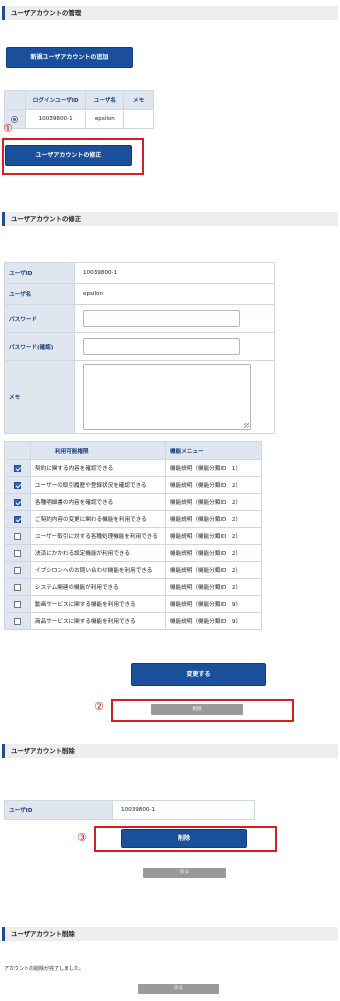  Describe the element at coordinates (69, 57) in the screenshot. I see `add-user-account-button: 新規ユーザアカウントの追加` at that location.